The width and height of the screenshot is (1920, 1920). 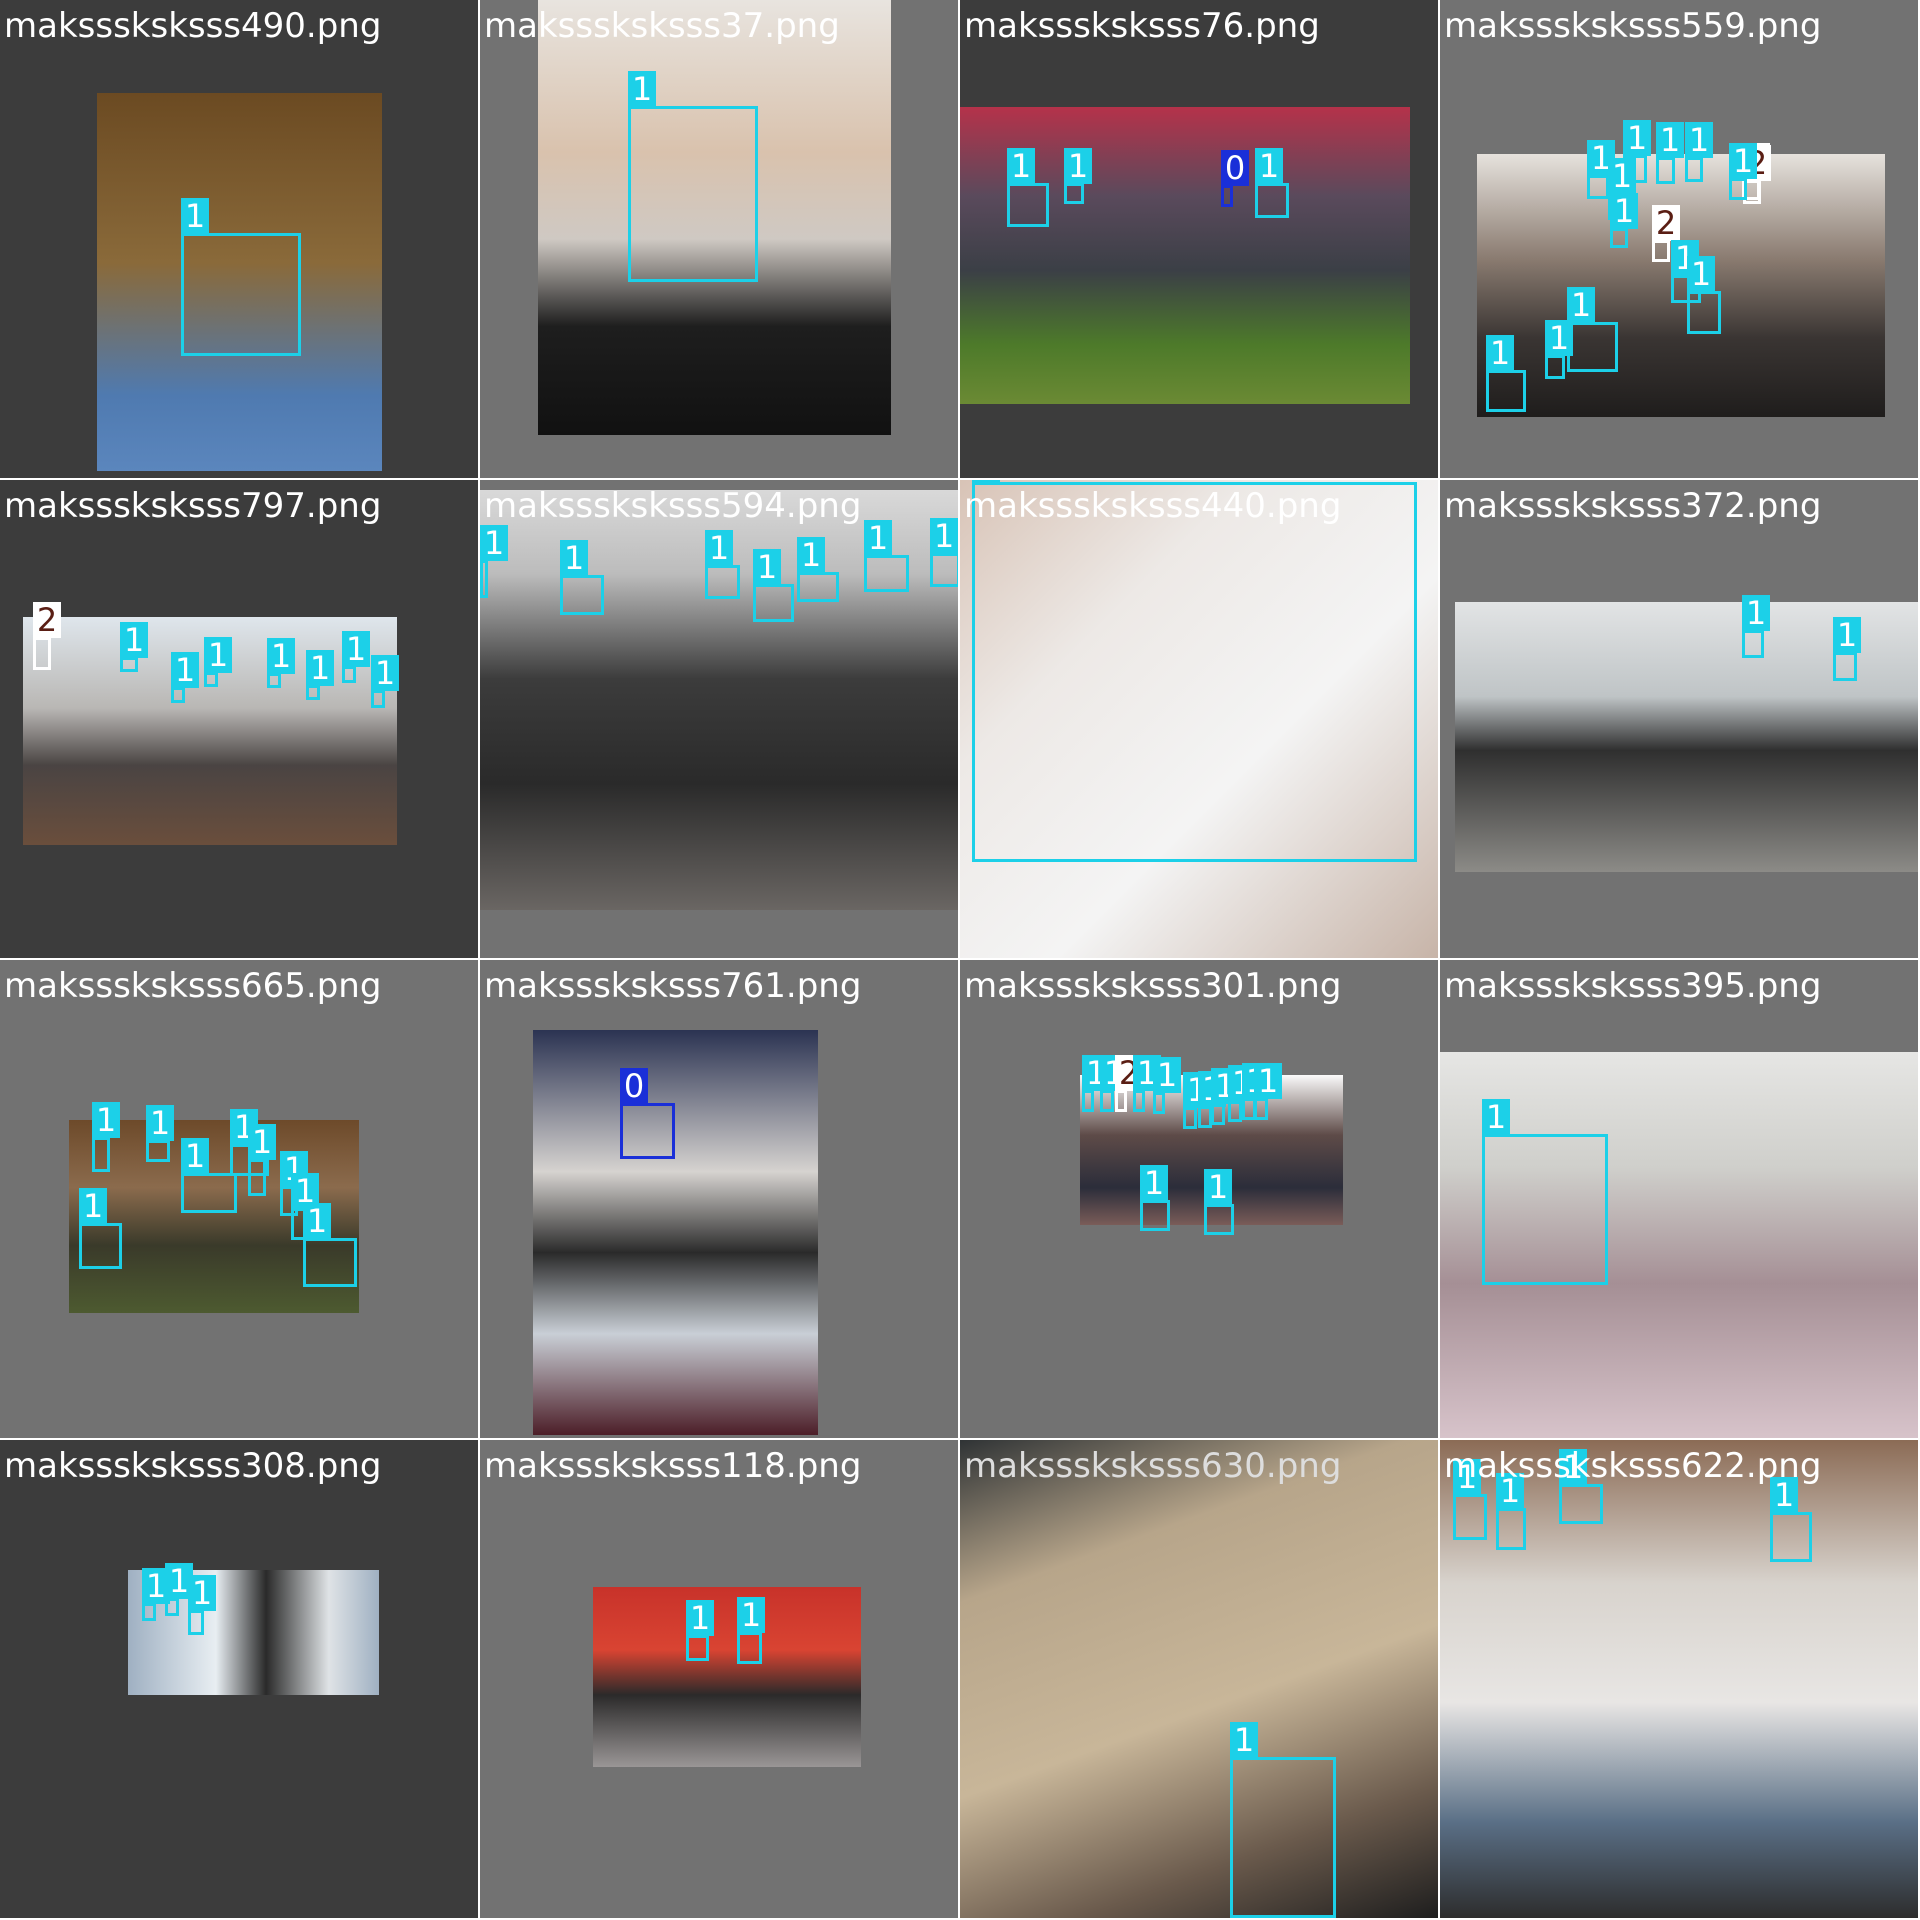 I want to click on filename-label: maksssksksss76.png, so click(x=1142, y=26).